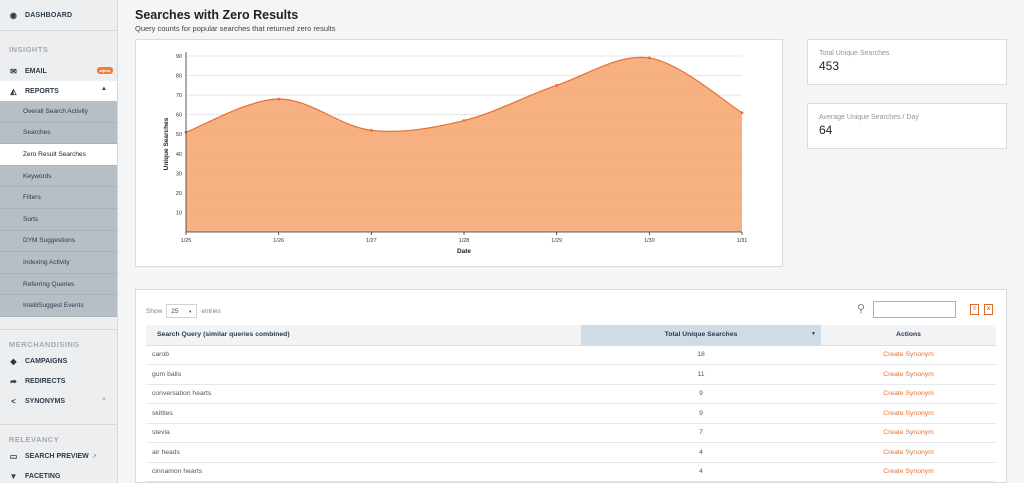  Describe the element at coordinates (869, 117) in the screenshot. I see `stat-average-label: Average Unique Searches / Day` at that location.